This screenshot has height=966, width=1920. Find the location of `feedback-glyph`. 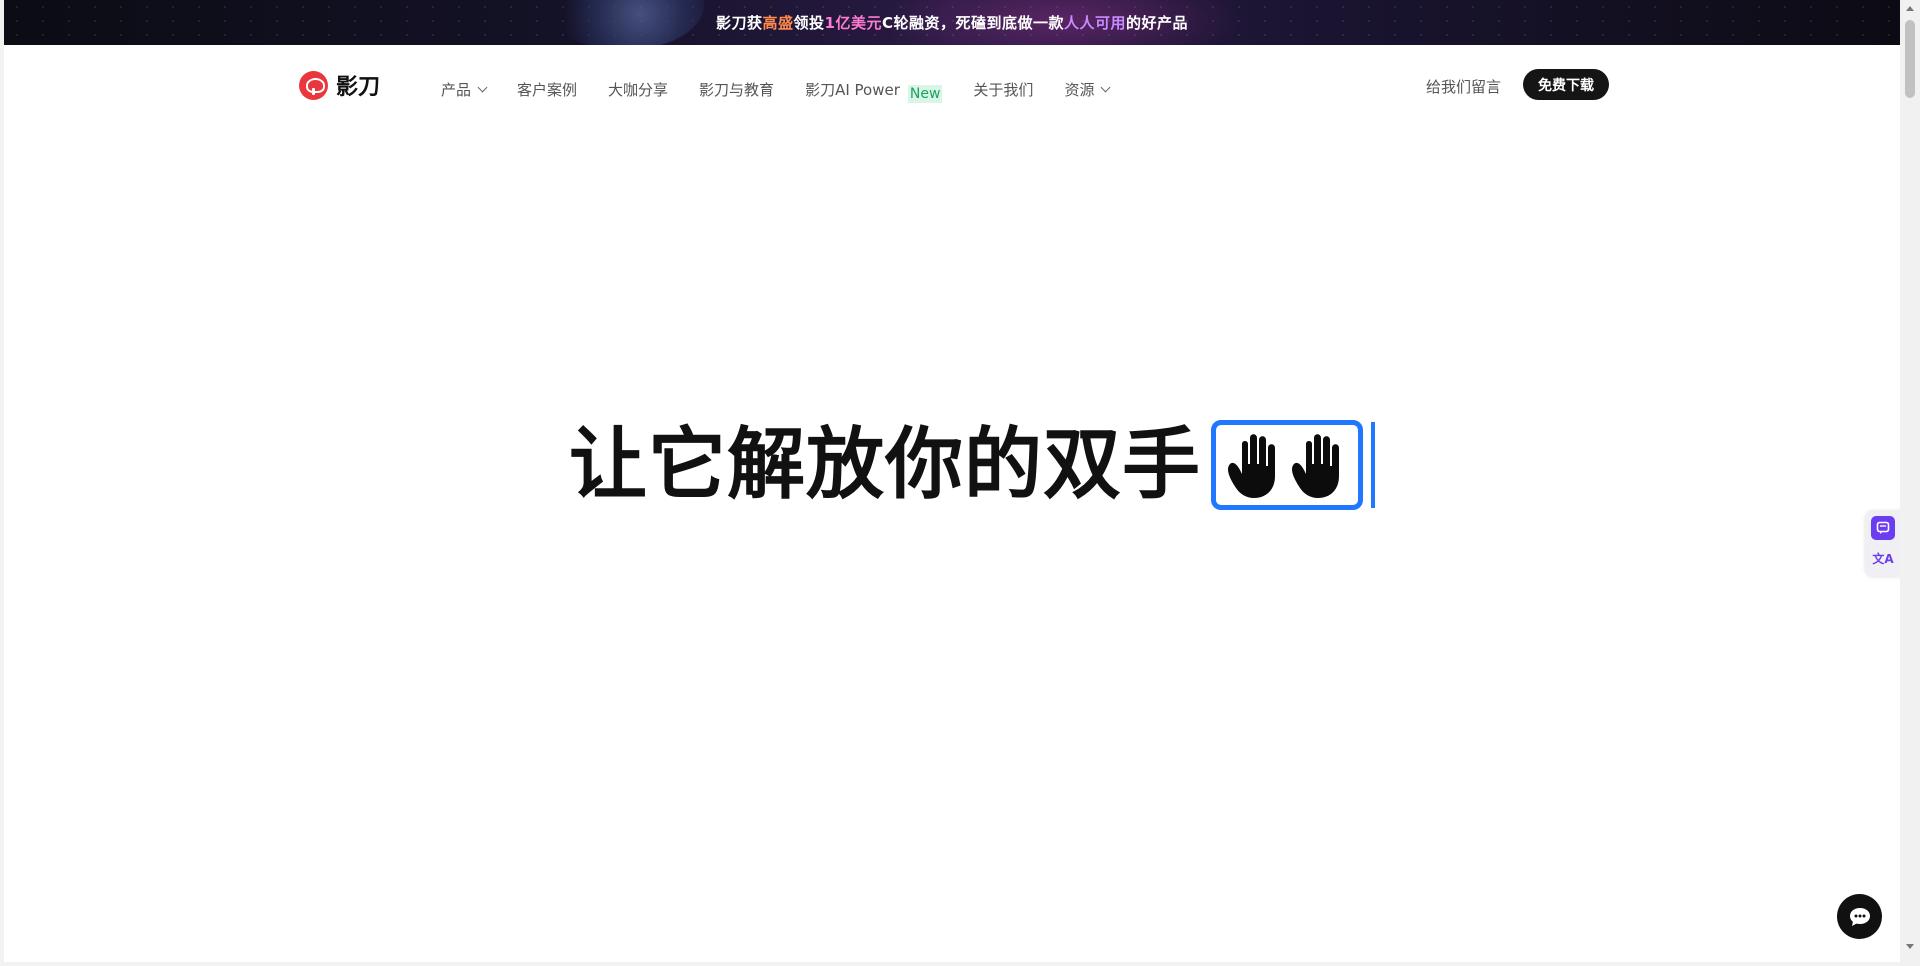

feedback-glyph is located at coordinates (1883, 527).